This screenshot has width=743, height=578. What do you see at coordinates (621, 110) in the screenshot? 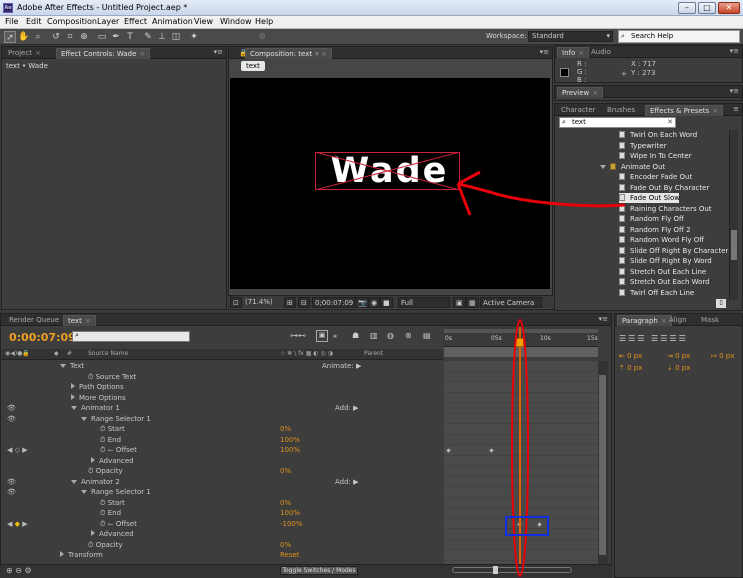
I see `tab-brushes: Brushes` at bounding box center [621, 110].